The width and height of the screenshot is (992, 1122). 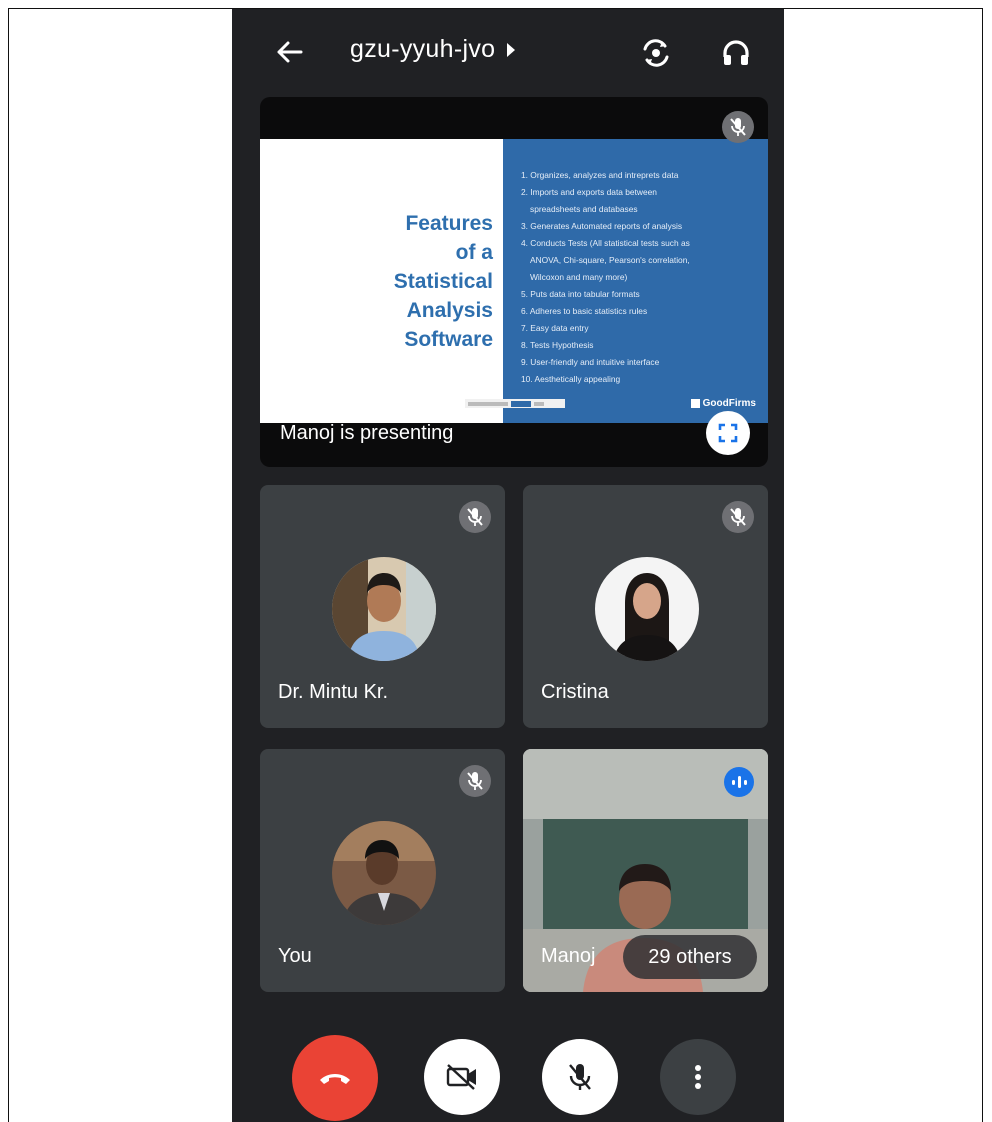 What do you see at coordinates (695, 403) in the screenshot?
I see `brand-logo-icon` at bounding box center [695, 403].